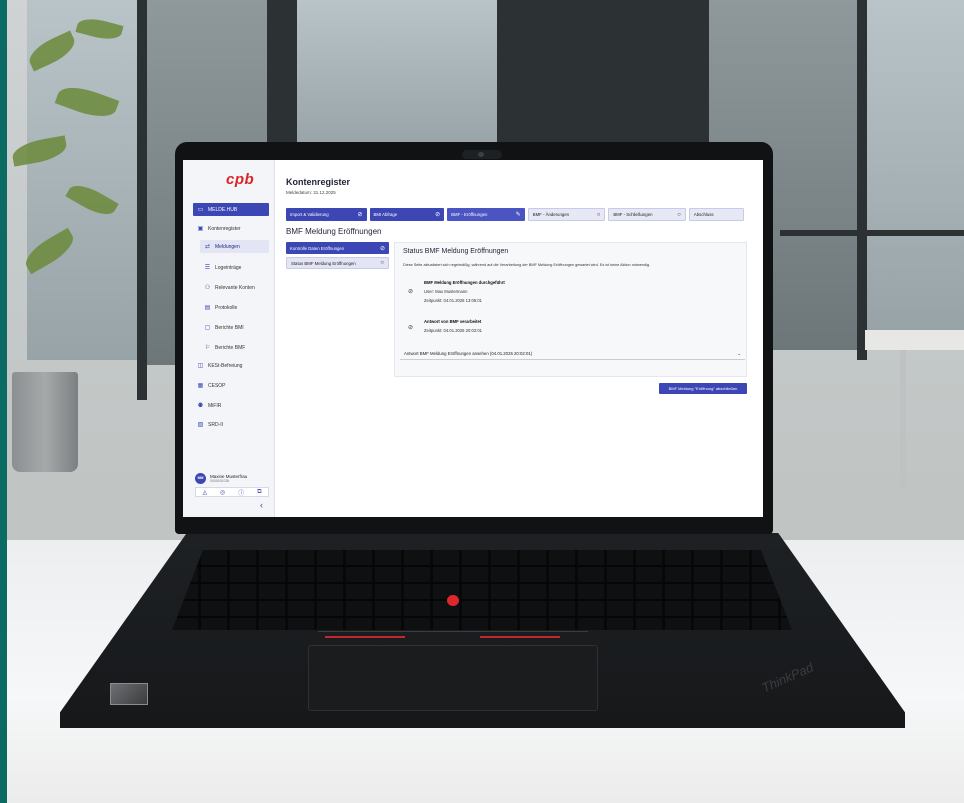 The height and width of the screenshot is (803, 964). What do you see at coordinates (703, 214) in the screenshot?
I see `step-label: Abschluss` at bounding box center [703, 214].